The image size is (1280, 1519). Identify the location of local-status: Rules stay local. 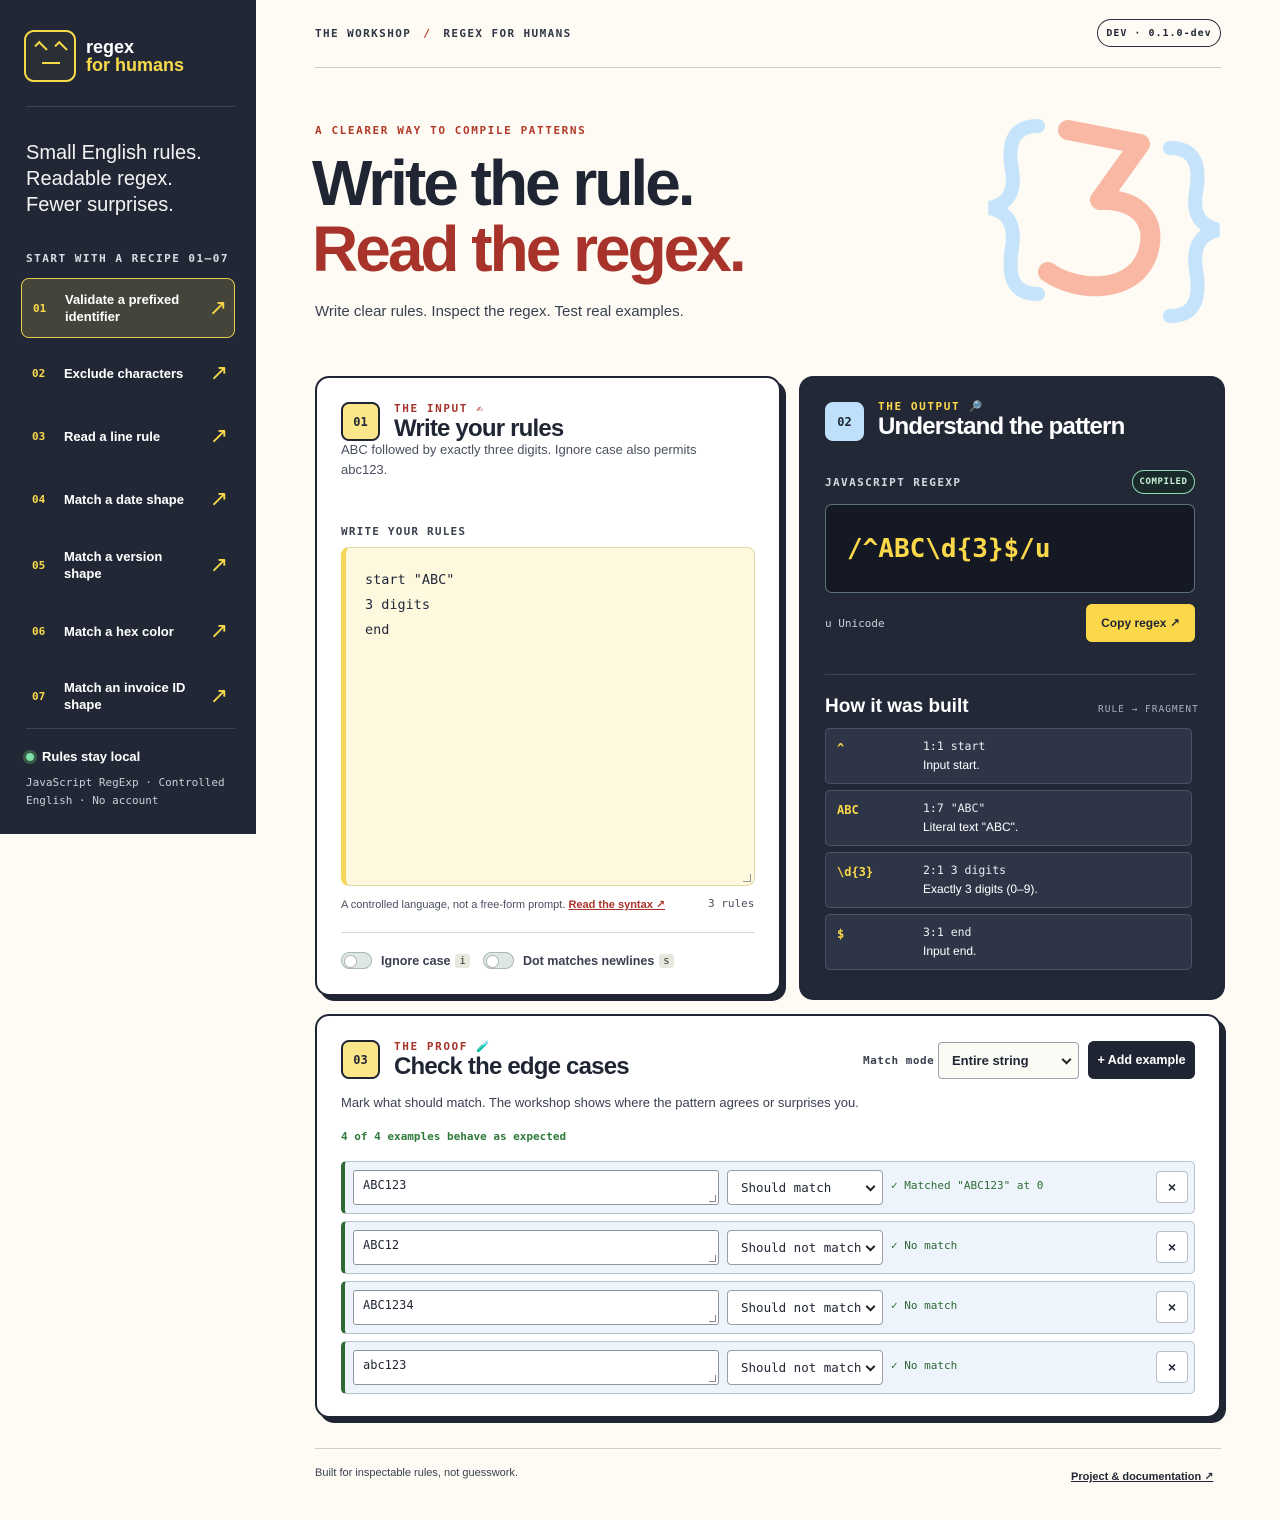
(83, 756).